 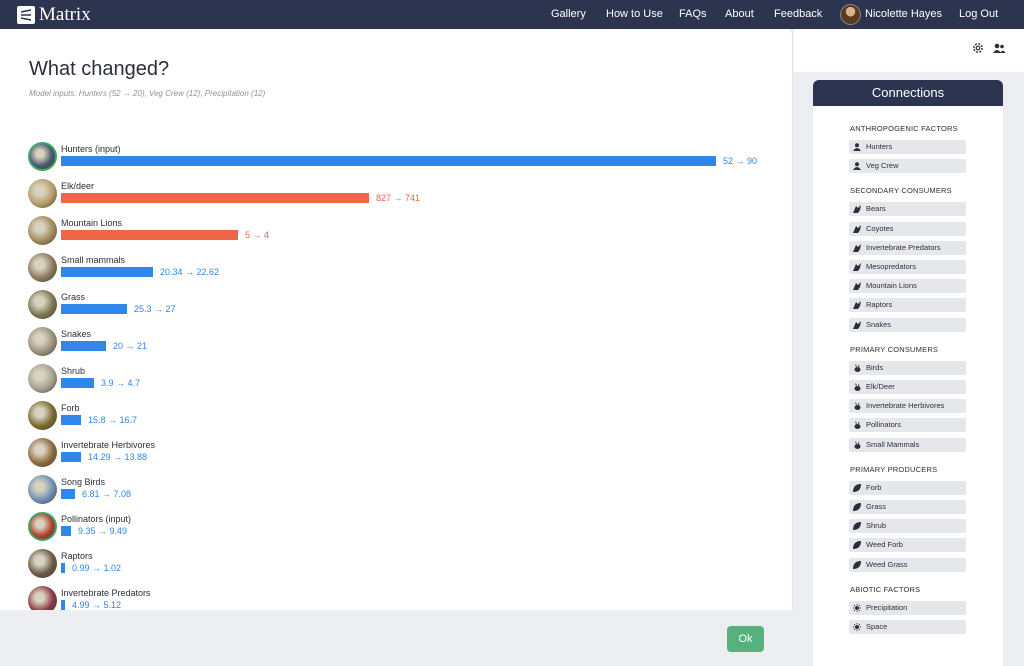 What do you see at coordinates (155, 309) in the screenshot?
I see `change-value: 25.3 → 27` at bounding box center [155, 309].